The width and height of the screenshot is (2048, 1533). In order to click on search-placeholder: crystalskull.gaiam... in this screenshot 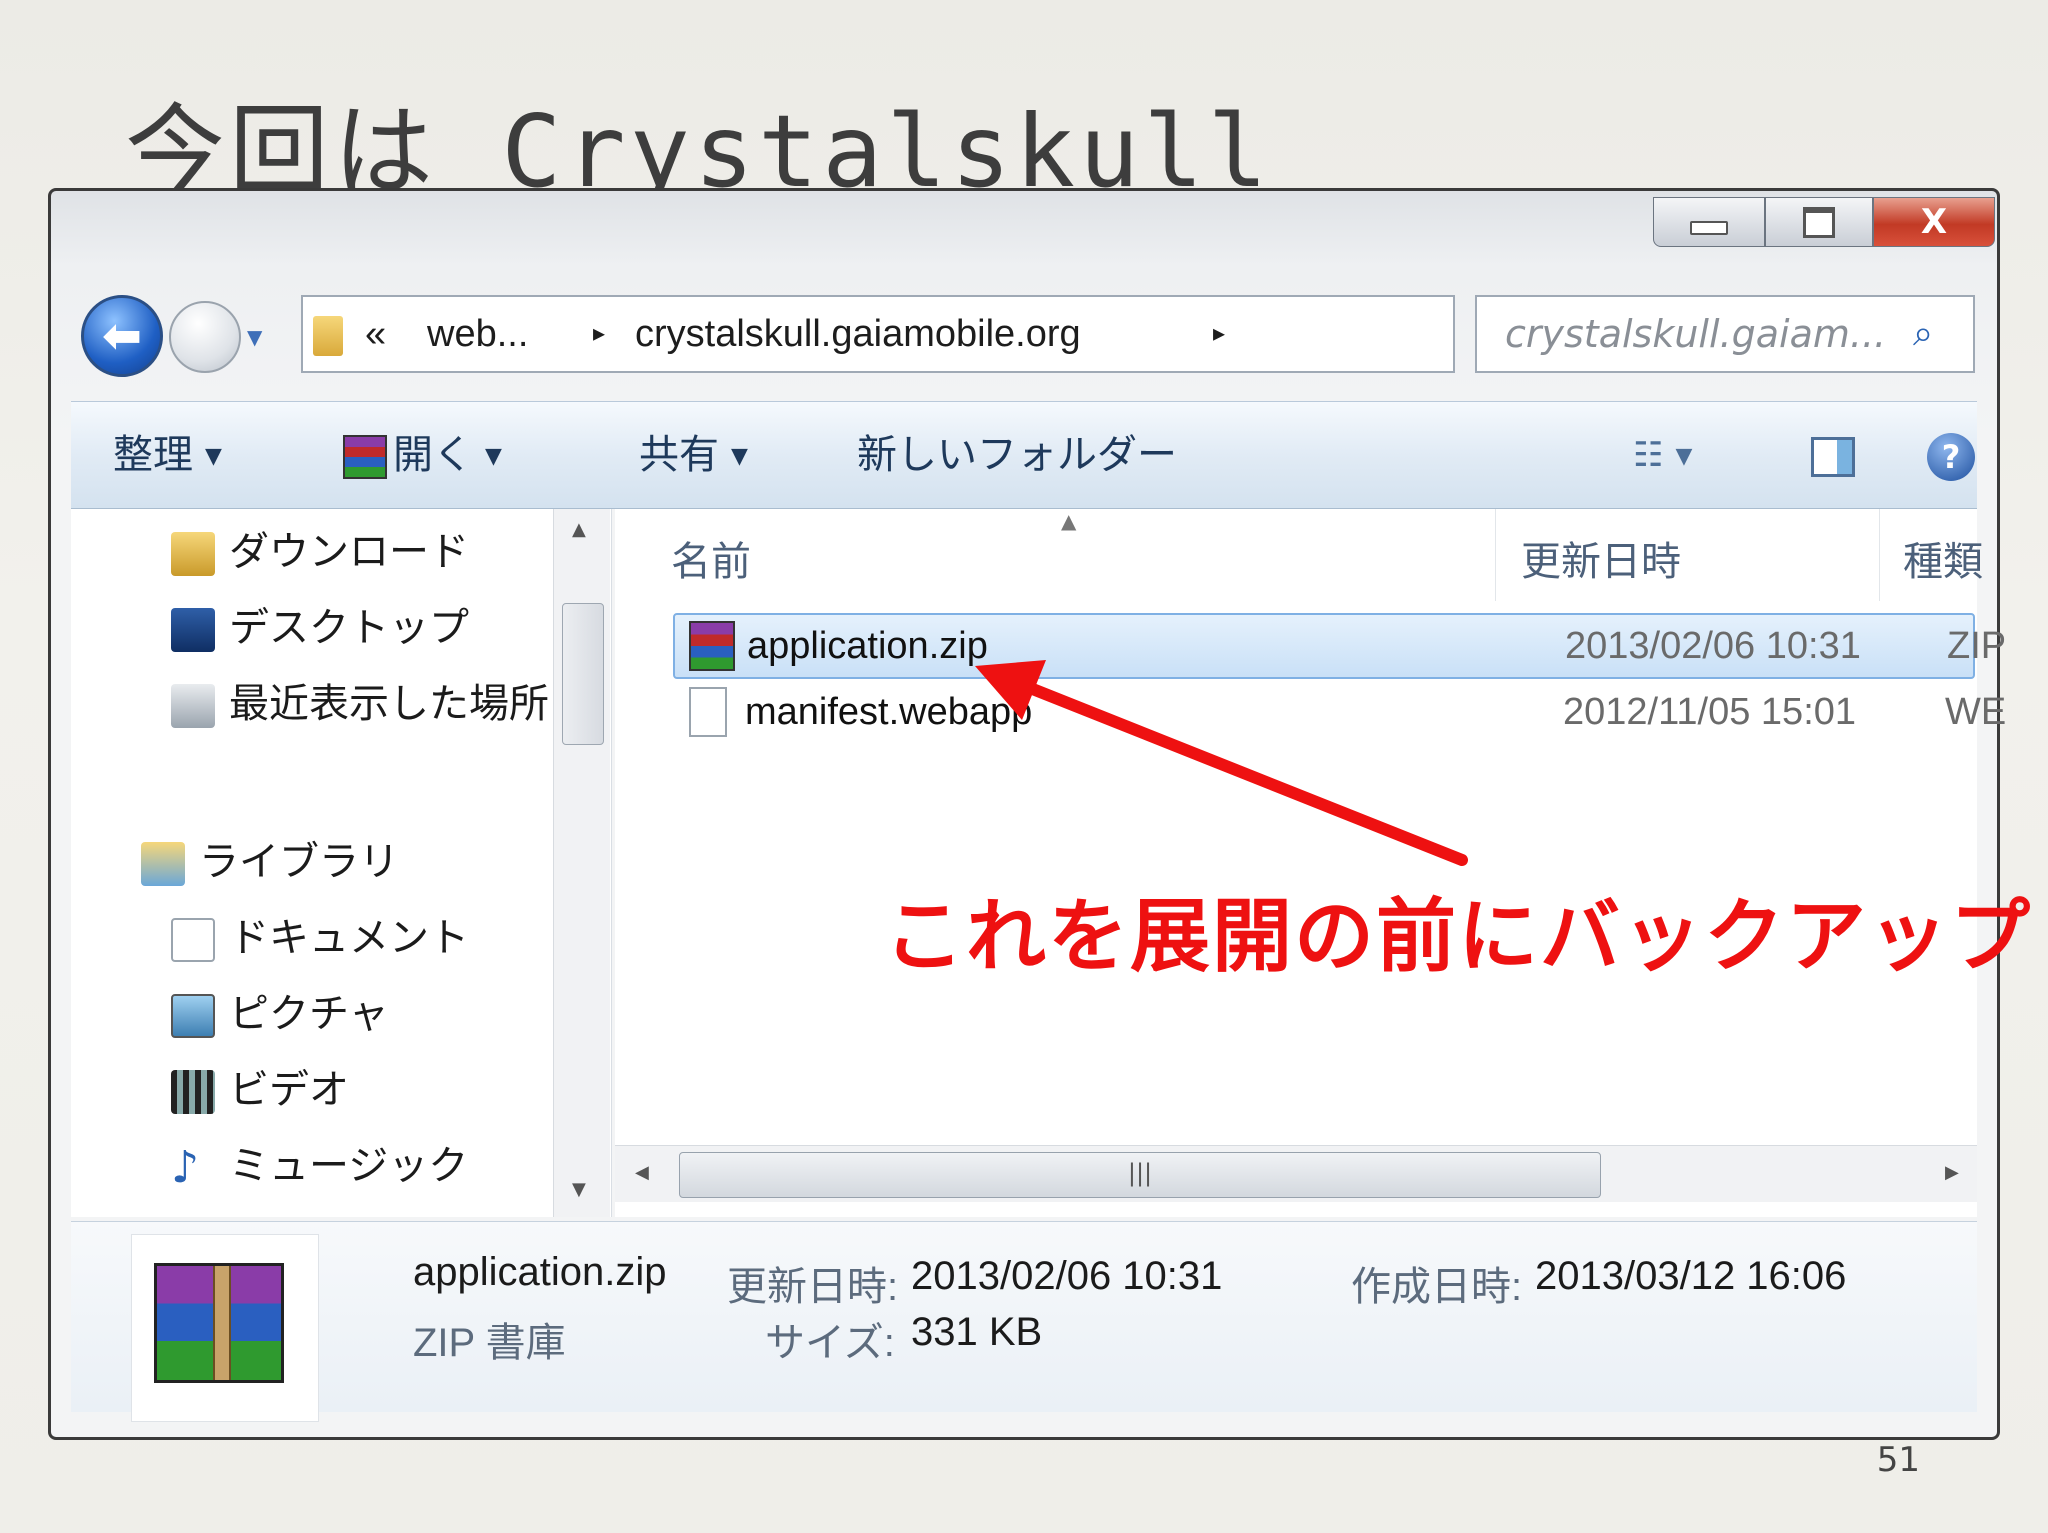, I will do `click(1696, 334)`.